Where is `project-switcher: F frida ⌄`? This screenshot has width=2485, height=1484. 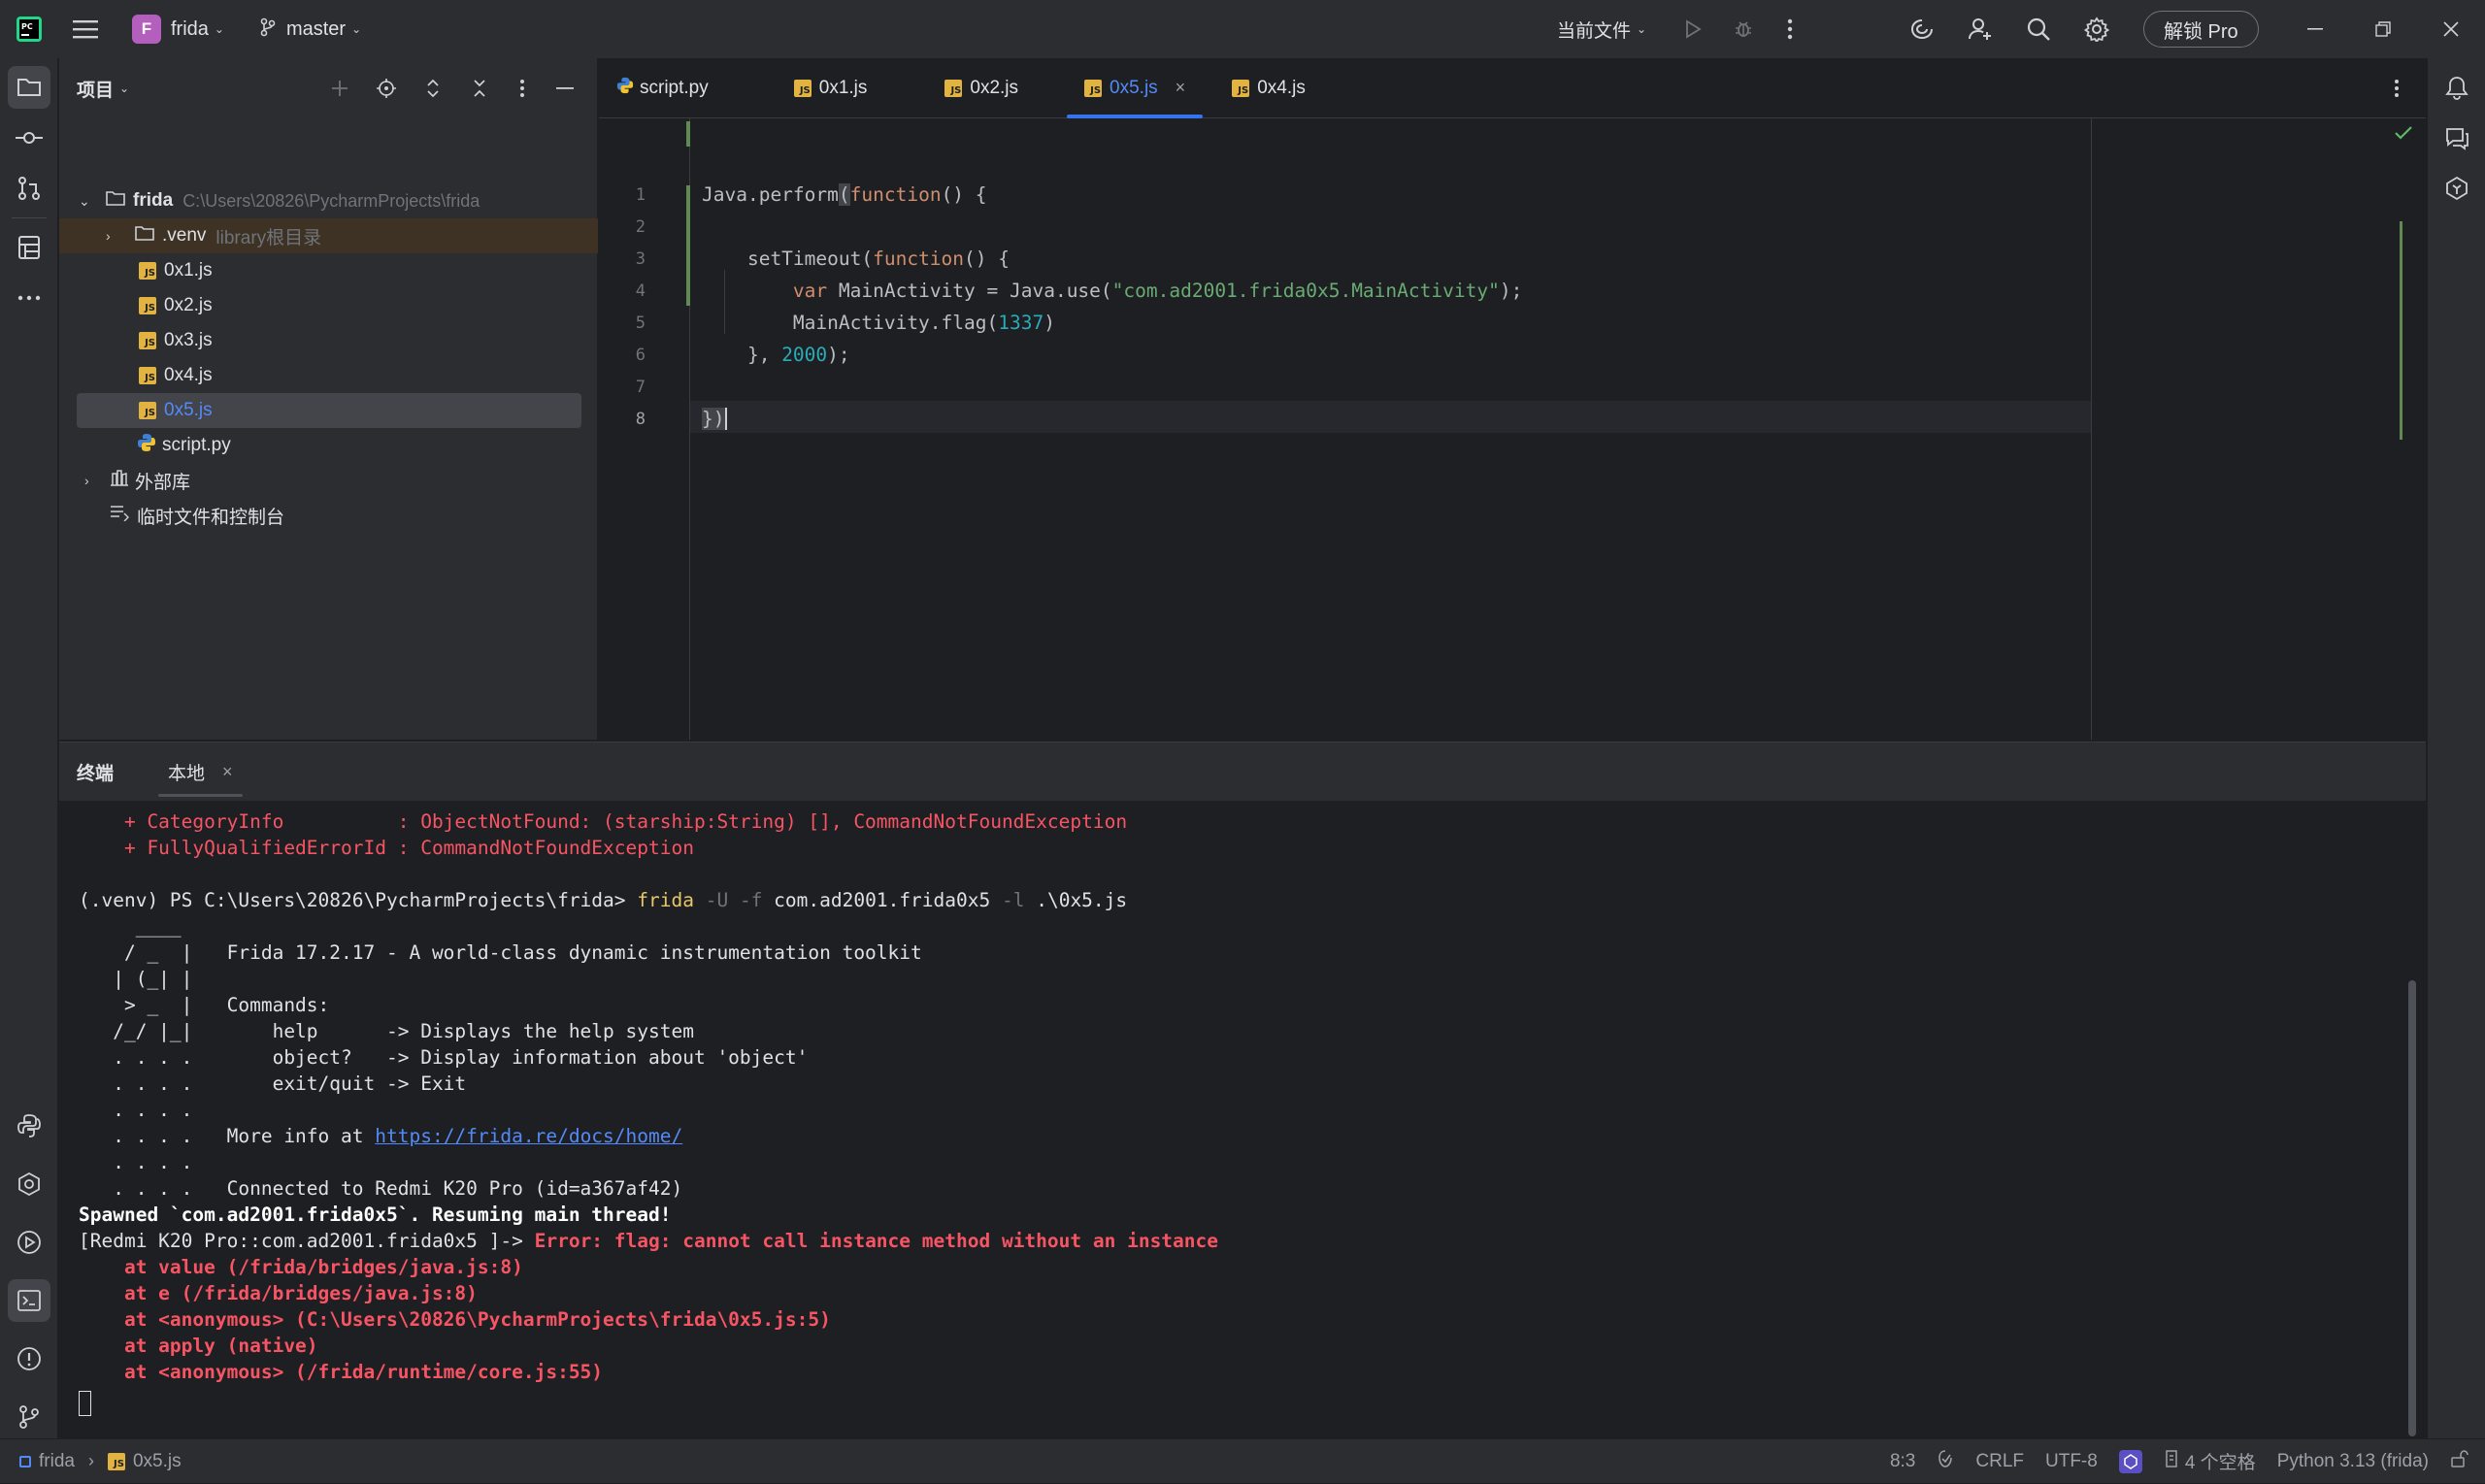 project-switcher: F frida ⌄ is located at coordinates (178, 29).